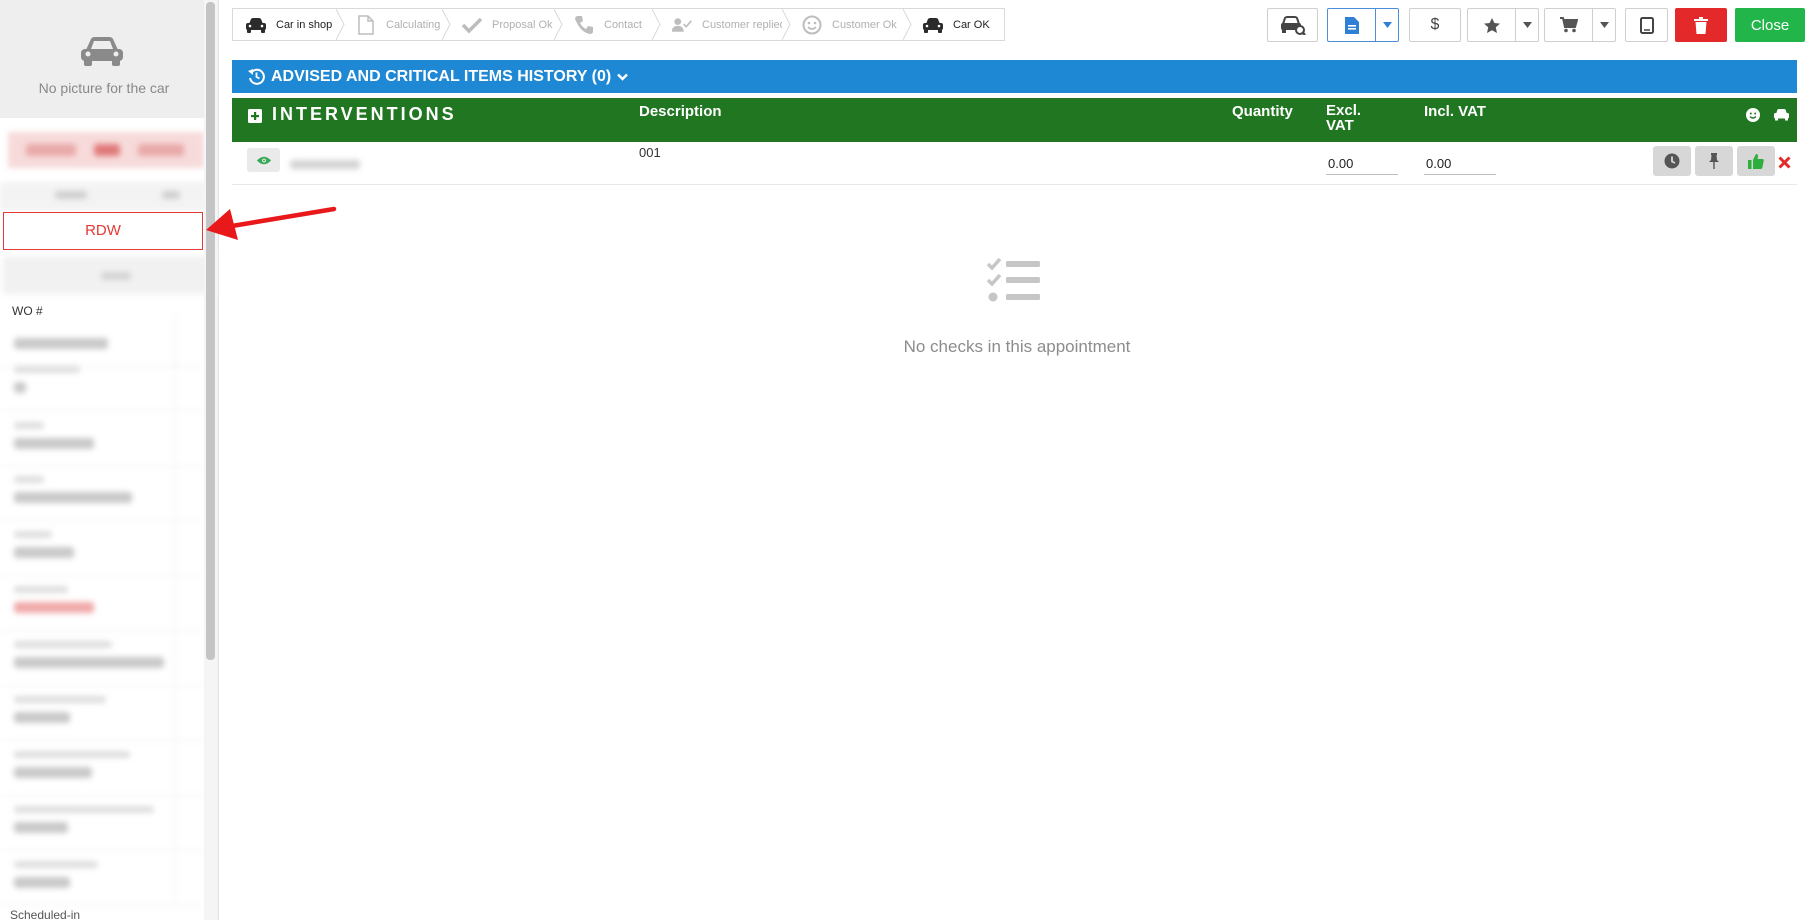 The image size is (1818, 922). I want to click on car-wrench-button, so click(1292, 25).